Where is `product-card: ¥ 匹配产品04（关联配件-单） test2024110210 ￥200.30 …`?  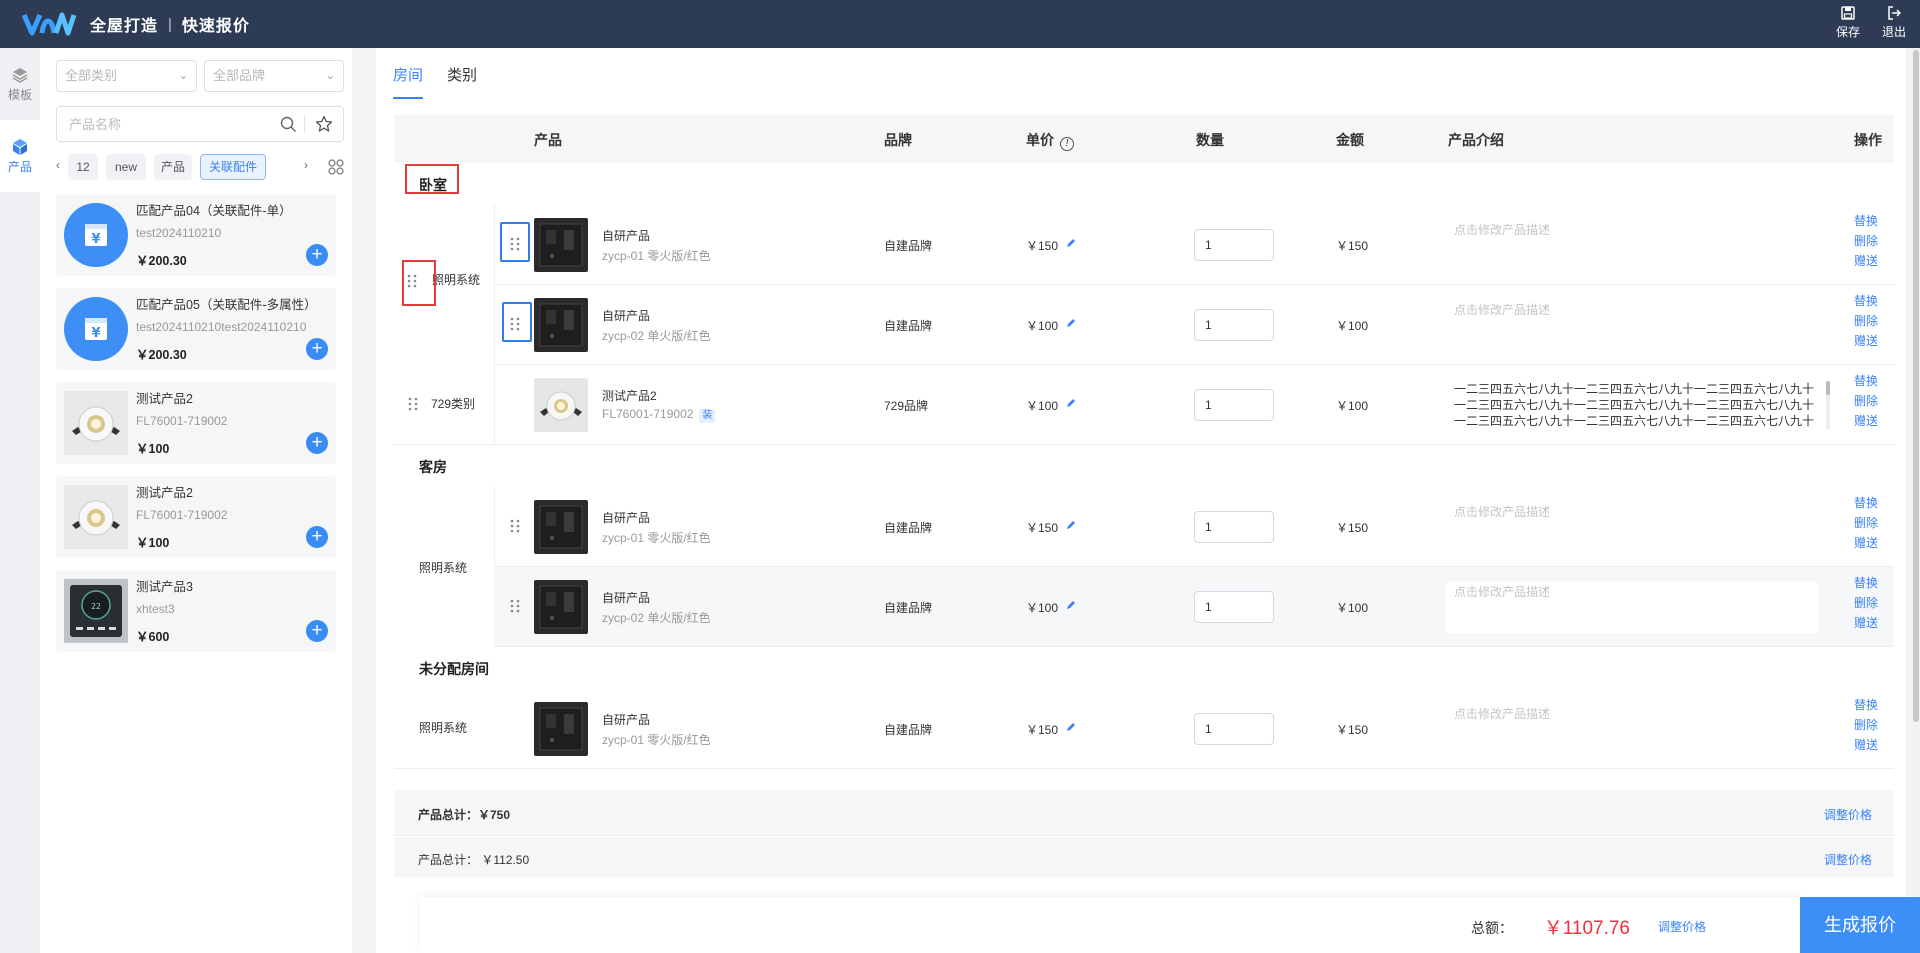
product-card: ¥ 匹配产品04（关联配件-单） test2024110210 ￥200.30 … is located at coordinates (196, 235).